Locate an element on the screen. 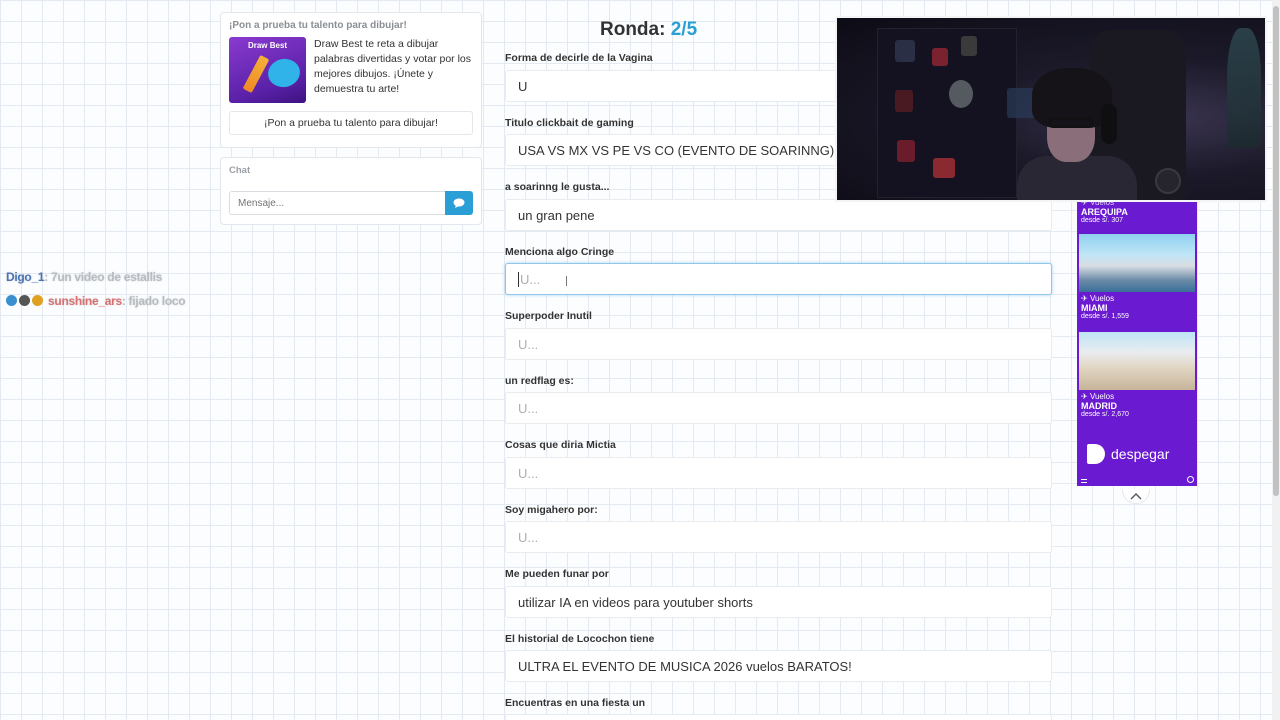 This screenshot has height=720, width=1280. despegar-logo: despegar is located at coordinates (1128, 454).